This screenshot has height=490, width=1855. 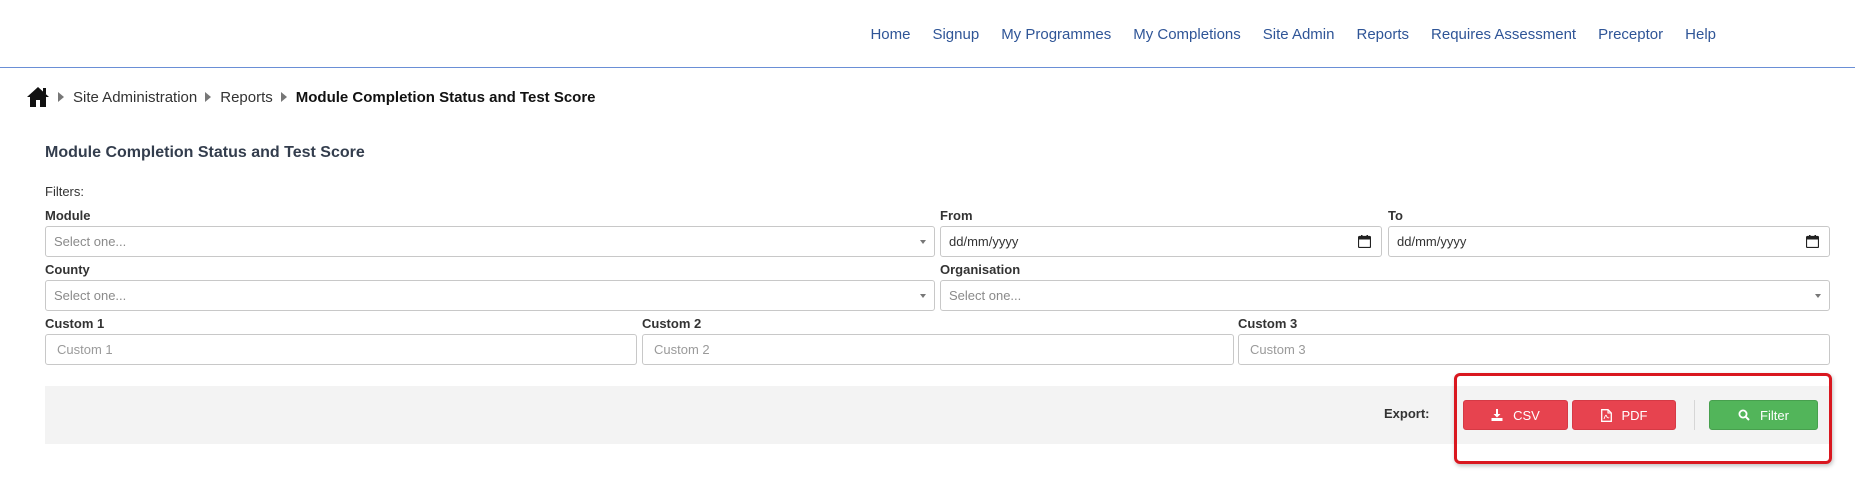 I want to click on export-label: Export:, so click(x=1407, y=413).